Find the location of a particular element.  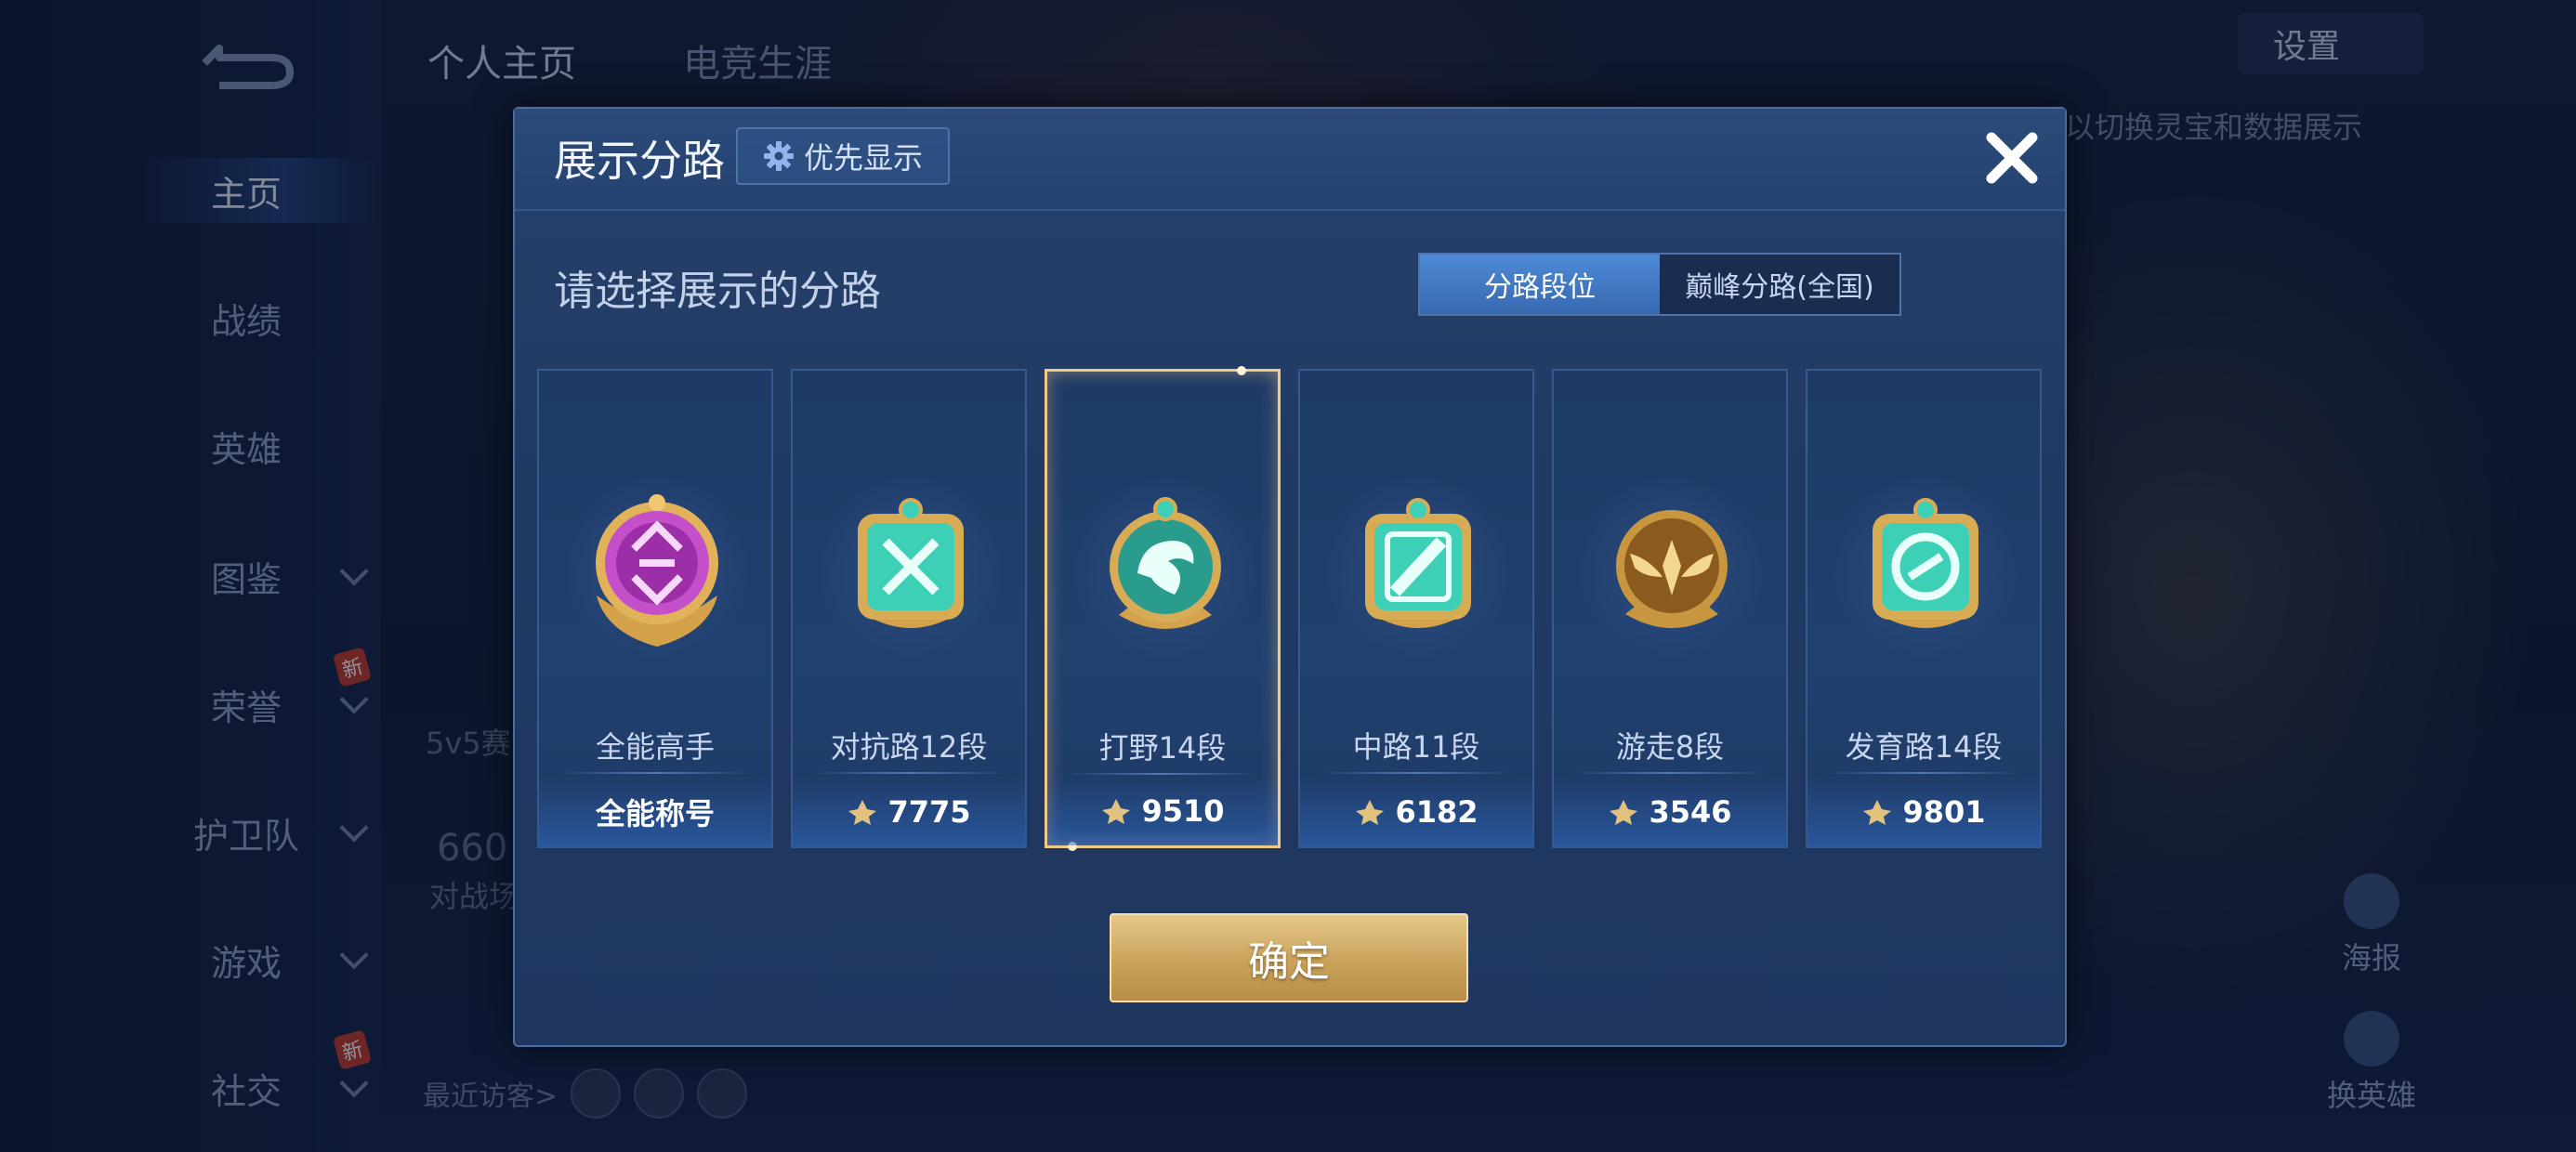

close-button is located at coordinates (2012, 158).